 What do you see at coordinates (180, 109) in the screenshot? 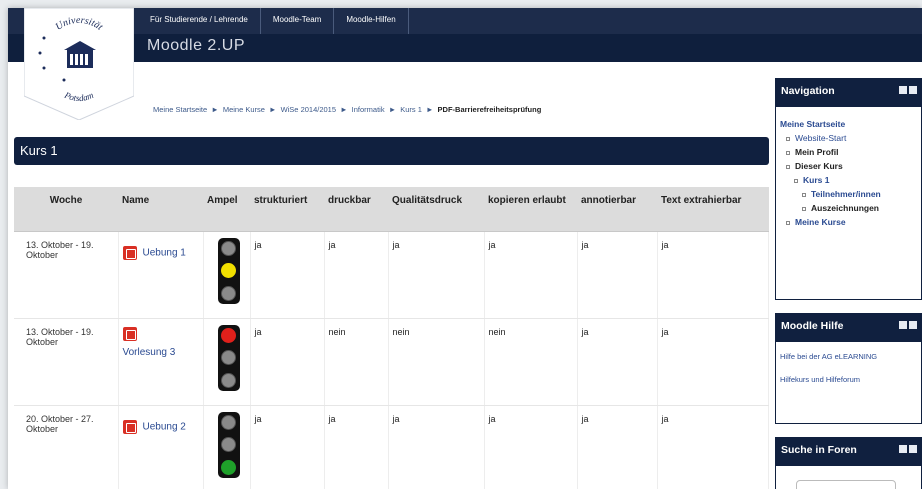
I see `breadcrumb-item: Meine Startseite` at bounding box center [180, 109].